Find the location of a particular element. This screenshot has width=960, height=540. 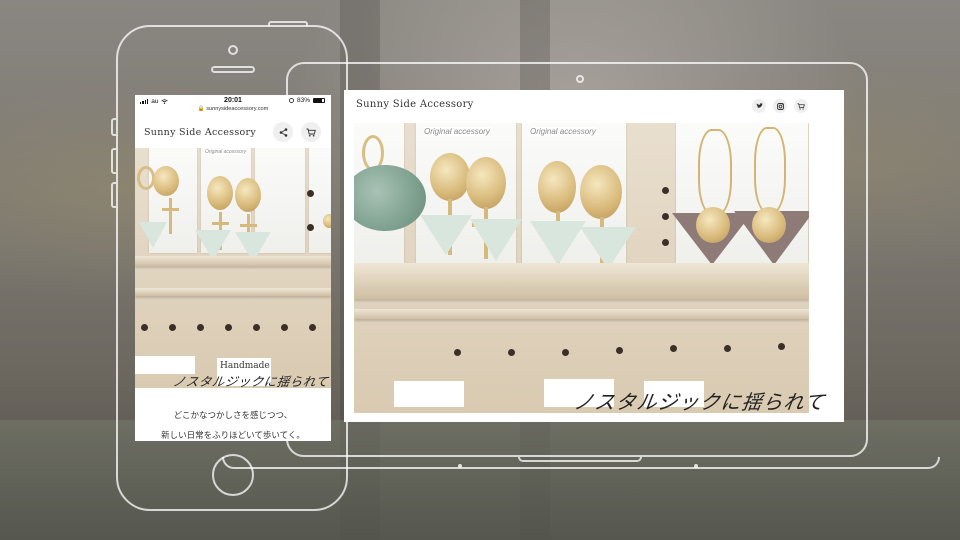

address-bar: 🔒 sunnysideaccessory.com is located at coordinates (233, 109).